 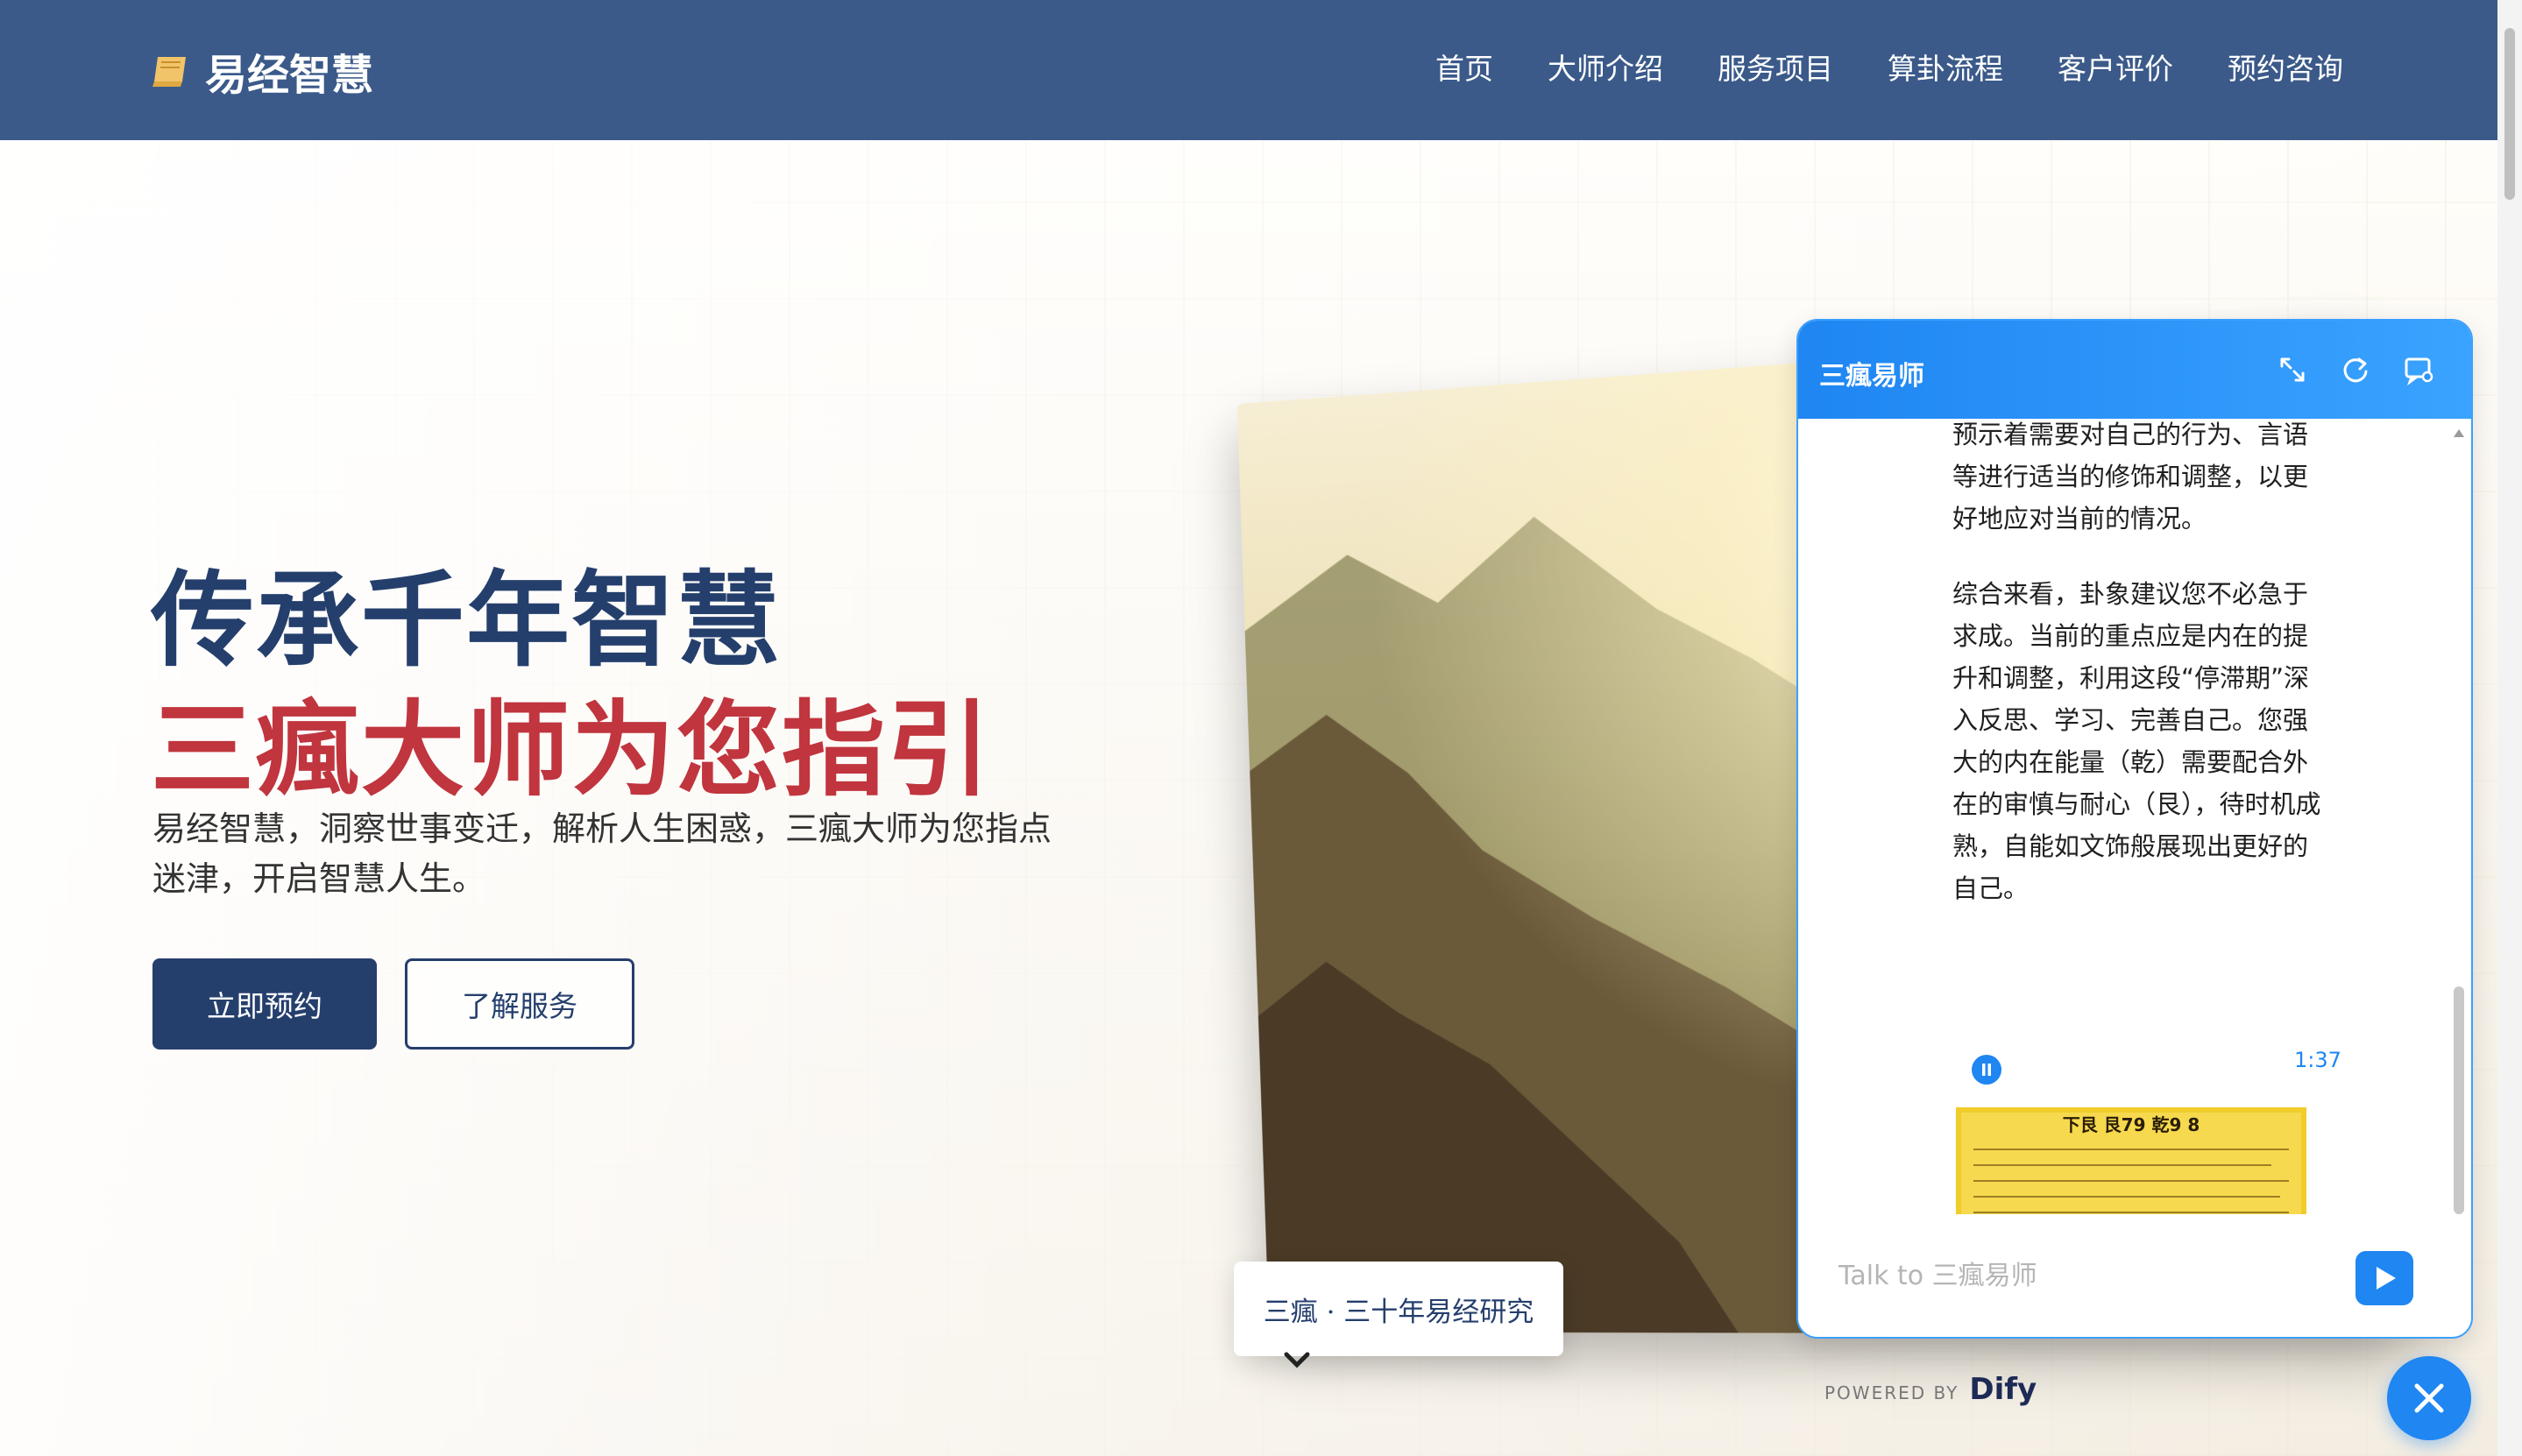 What do you see at coordinates (519, 1004) in the screenshot?
I see `learn-services-button: 了解服务` at bounding box center [519, 1004].